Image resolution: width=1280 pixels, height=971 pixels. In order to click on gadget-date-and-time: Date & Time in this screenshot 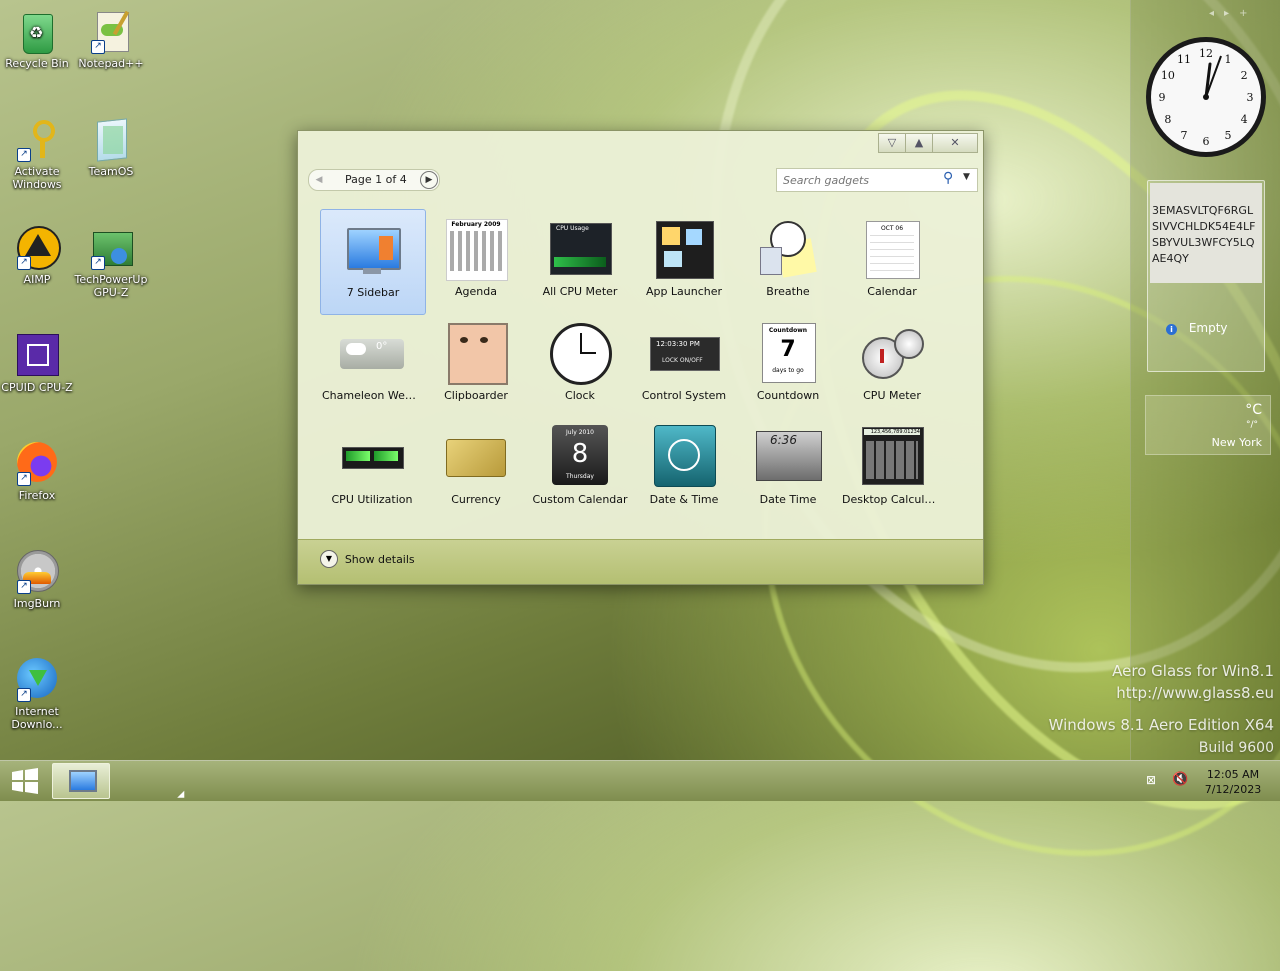, I will do `click(684, 469)`.